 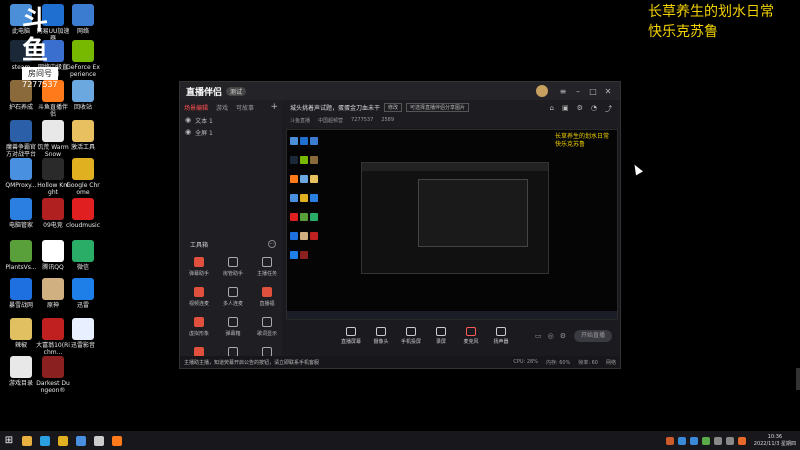 I want to click on desktop-shortcut: 游戏目录, so click(x=21, y=371).